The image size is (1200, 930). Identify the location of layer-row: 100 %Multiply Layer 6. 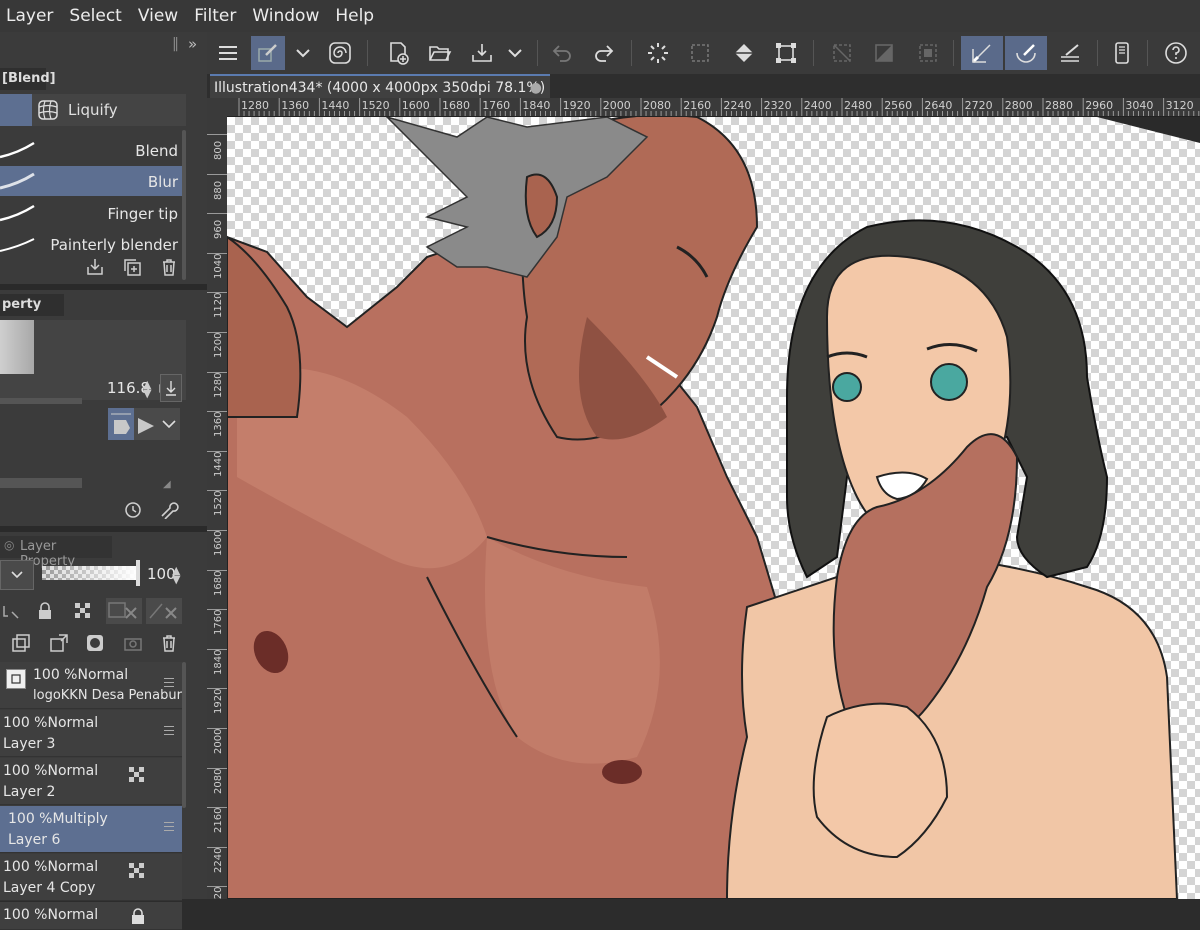
(91, 829).